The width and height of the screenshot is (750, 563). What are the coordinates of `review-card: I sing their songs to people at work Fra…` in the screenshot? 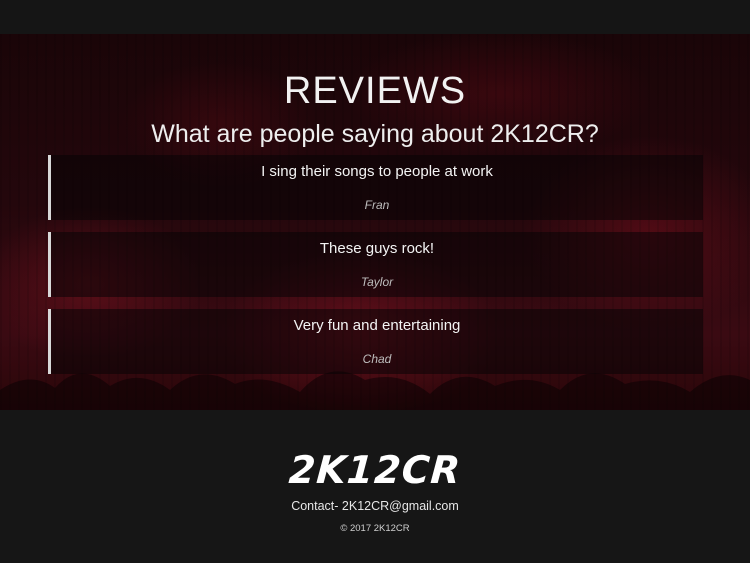 It's located at (375, 187).